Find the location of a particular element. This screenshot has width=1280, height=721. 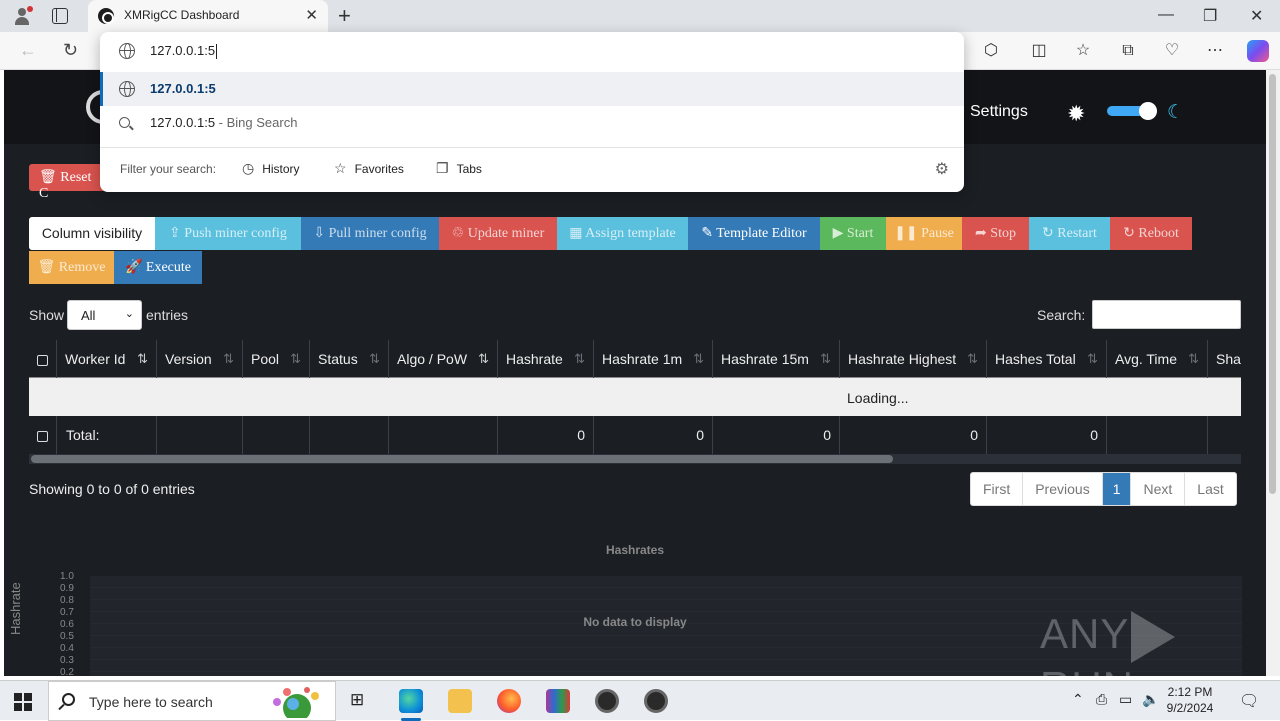

winrar-icon is located at coordinates (558, 701).